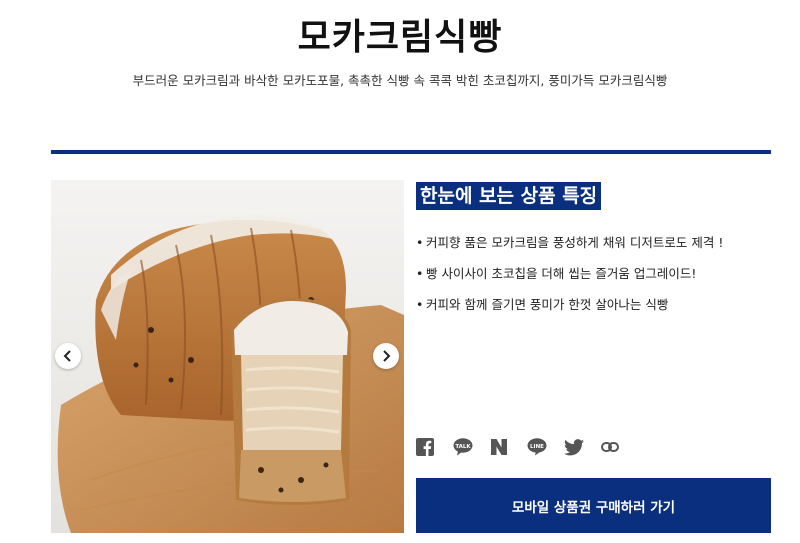 This screenshot has width=800, height=543. I want to click on line-icon: LINE, so click(537, 447).